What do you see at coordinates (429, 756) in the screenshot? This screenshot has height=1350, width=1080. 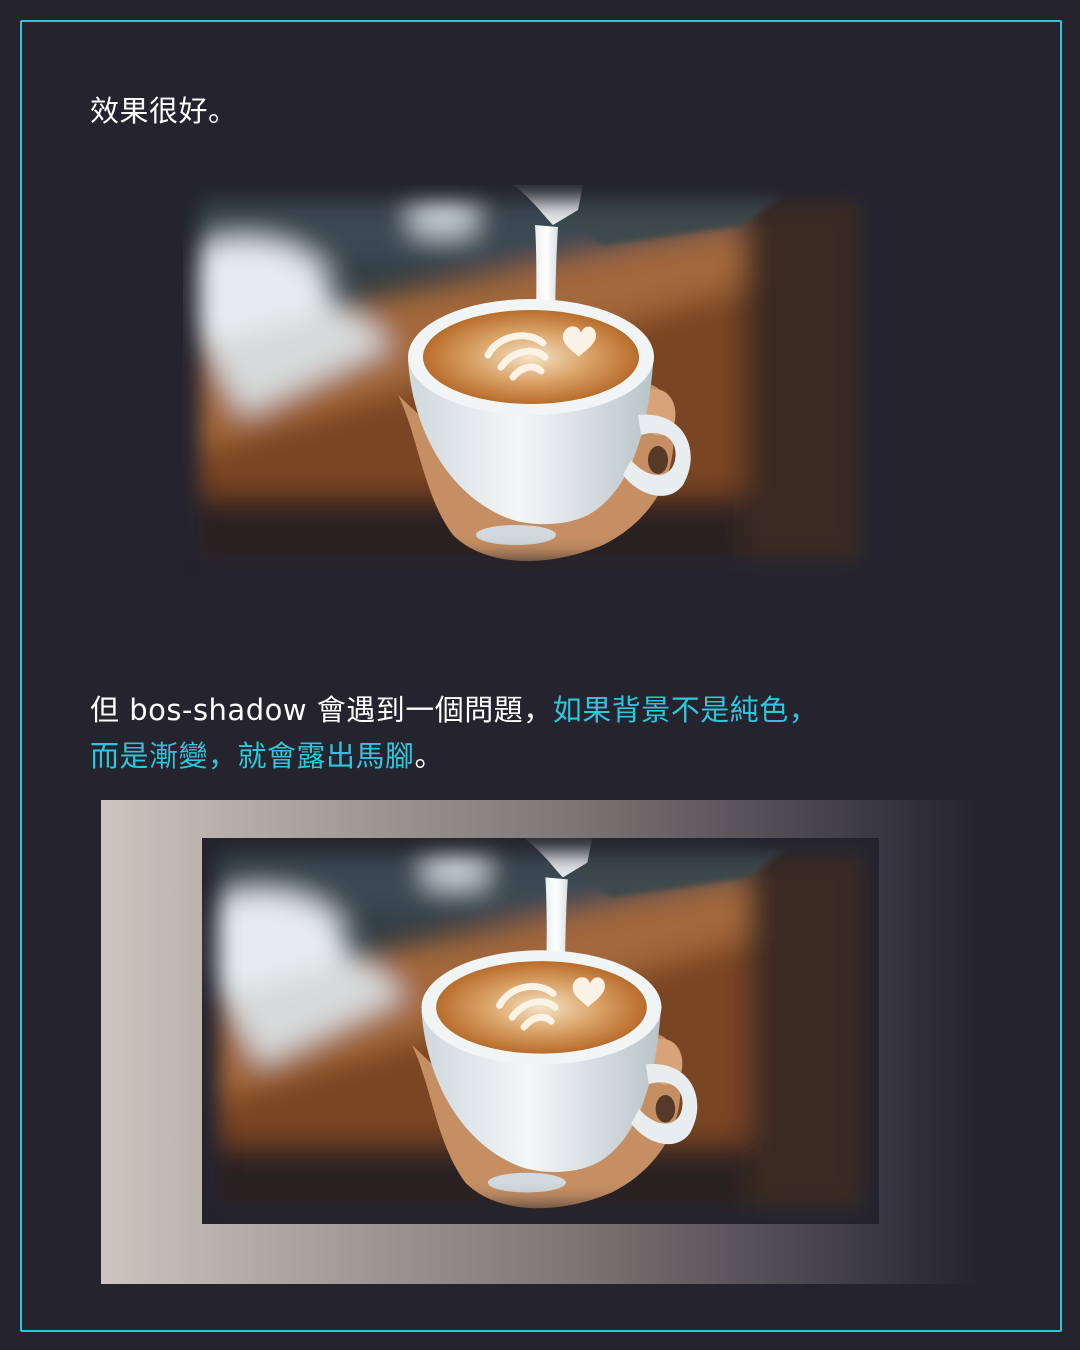 I see `caption-problem-end: 。` at bounding box center [429, 756].